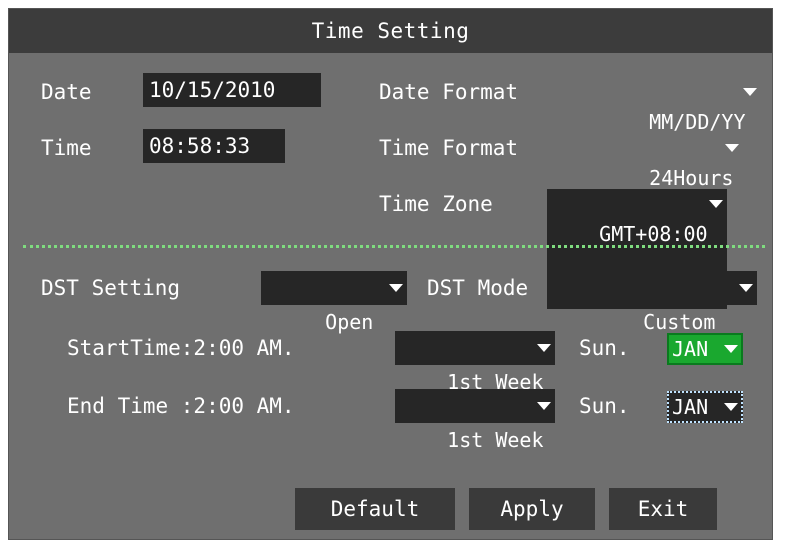 This screenshot has width=793, height=544. I want to click on start-month-select: JAN, so click(705, 349).